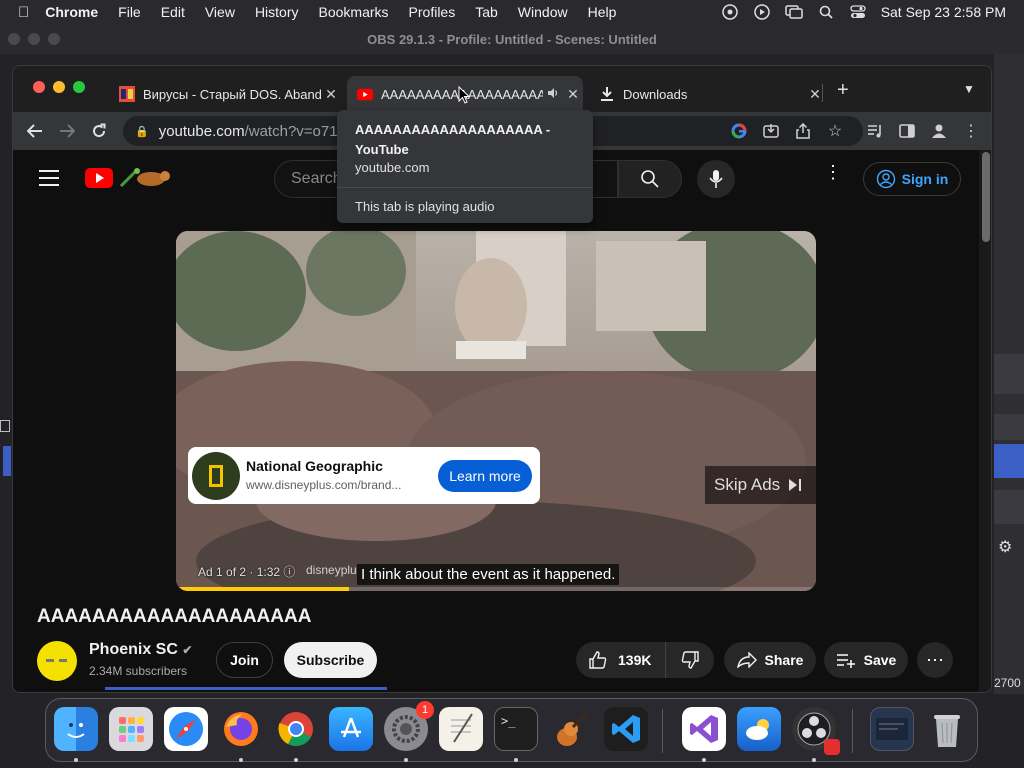 The height and width of the screenshot is (768, 1024). Describe the element at coordinates (602, 12) in the screenshot. I see `menu-help: Help` at that location.